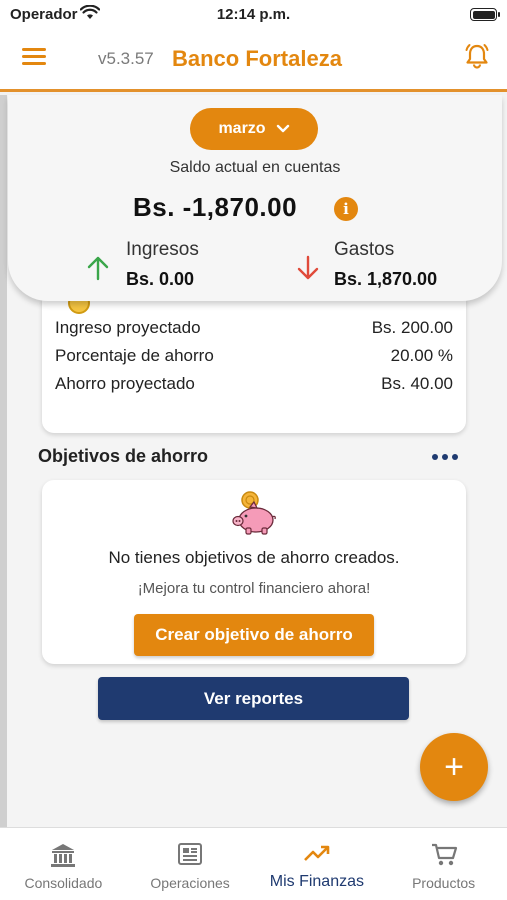 This screenshot has width=507, height=900. What do you see at coordinates (386, 279) in the screenshot?
I see `expense-value: Bs. 1,870.00` at bounding box center [386, 279].